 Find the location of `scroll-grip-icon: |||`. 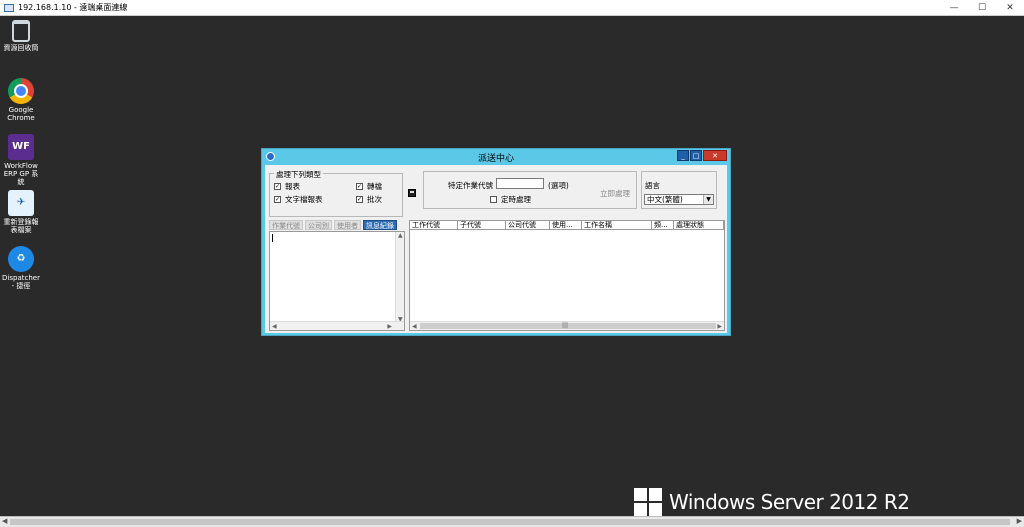

scroll-grip-icon: ||| is located at coordinates (565, 325).